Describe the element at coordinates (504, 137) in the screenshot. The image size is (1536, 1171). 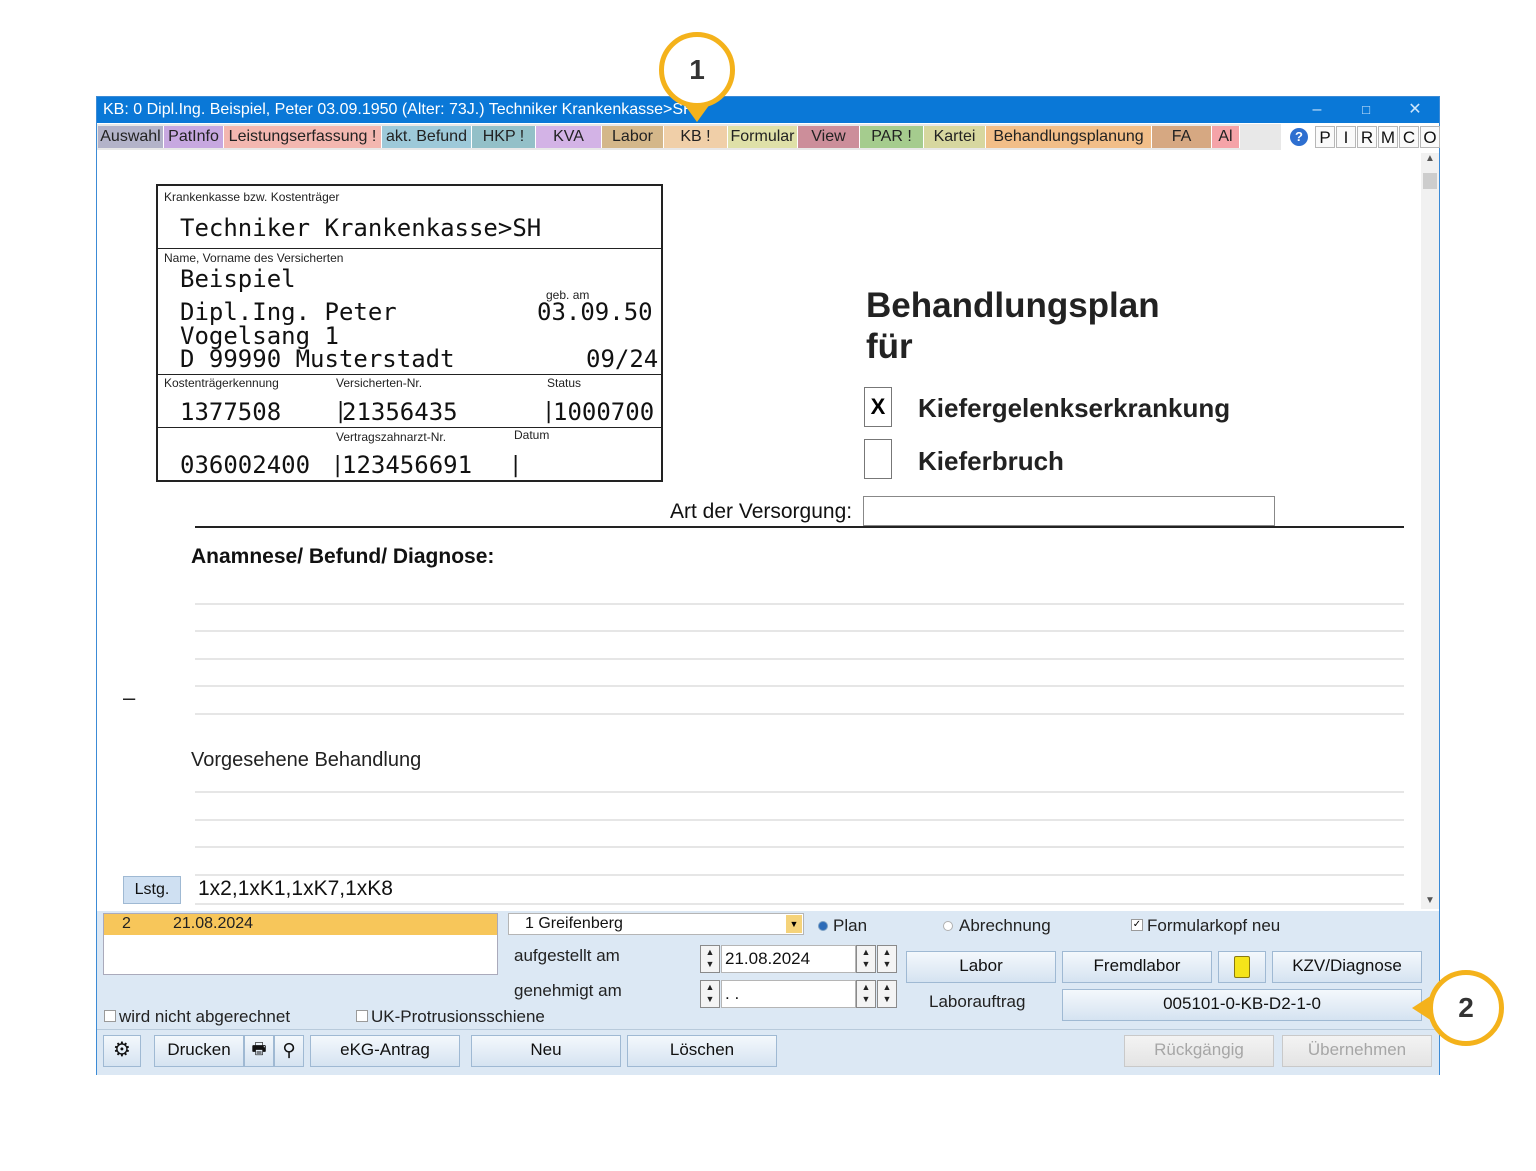
I see `tab-hkp: HKP !` at that location.